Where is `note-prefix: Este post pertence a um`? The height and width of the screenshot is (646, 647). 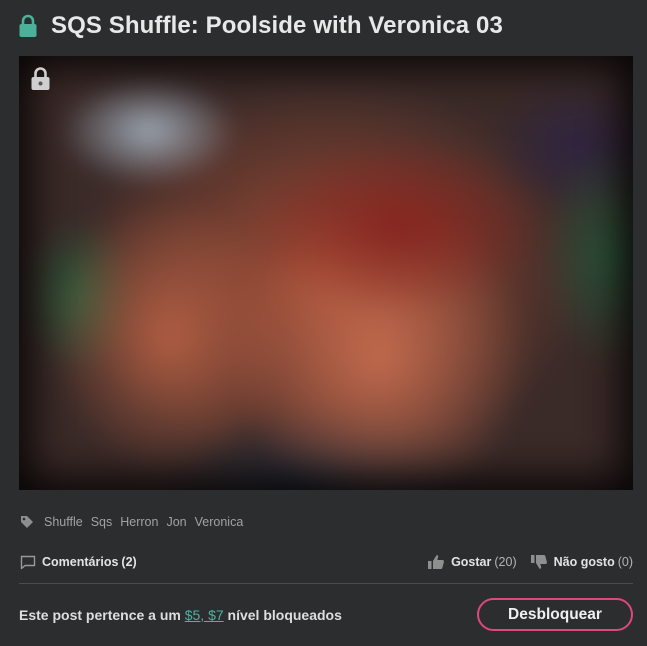 note-prefix: Este post pertence a um is located at coordinates (100, 614).